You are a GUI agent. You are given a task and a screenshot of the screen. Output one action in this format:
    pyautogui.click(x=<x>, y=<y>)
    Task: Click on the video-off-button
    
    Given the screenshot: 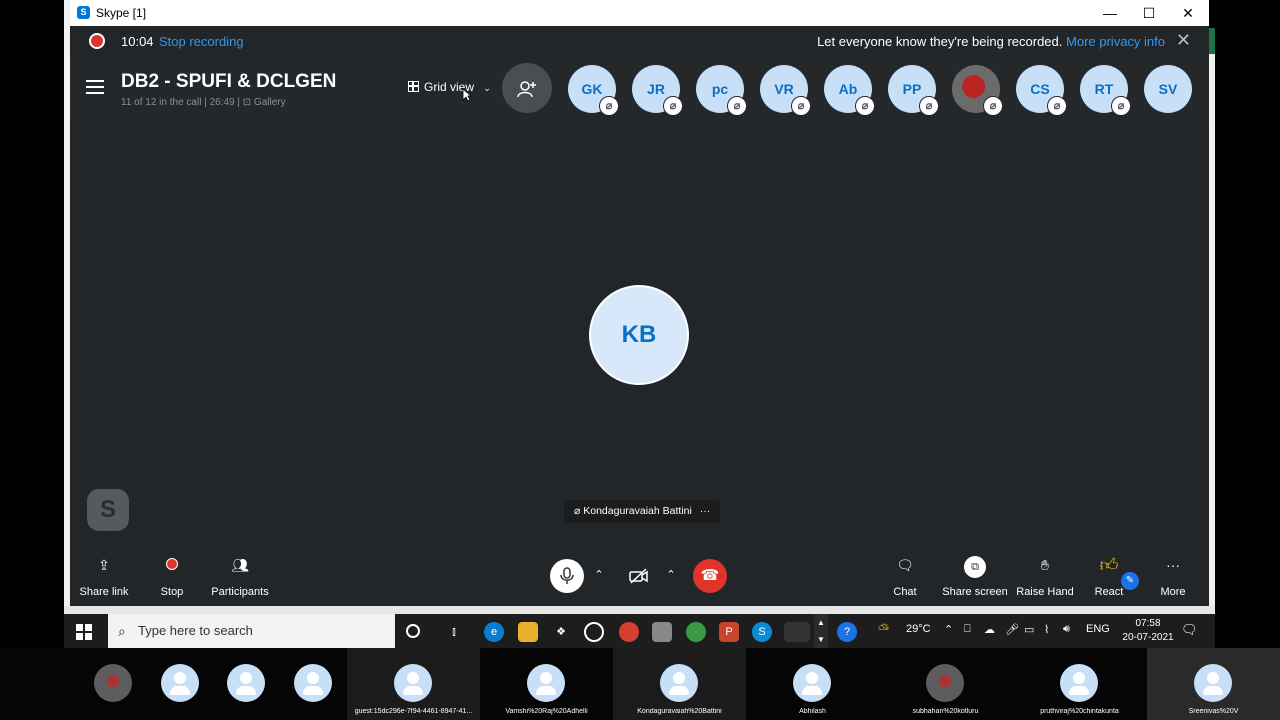 What is the action you would take?
    pyautogui.click(x=639, y=576)
    